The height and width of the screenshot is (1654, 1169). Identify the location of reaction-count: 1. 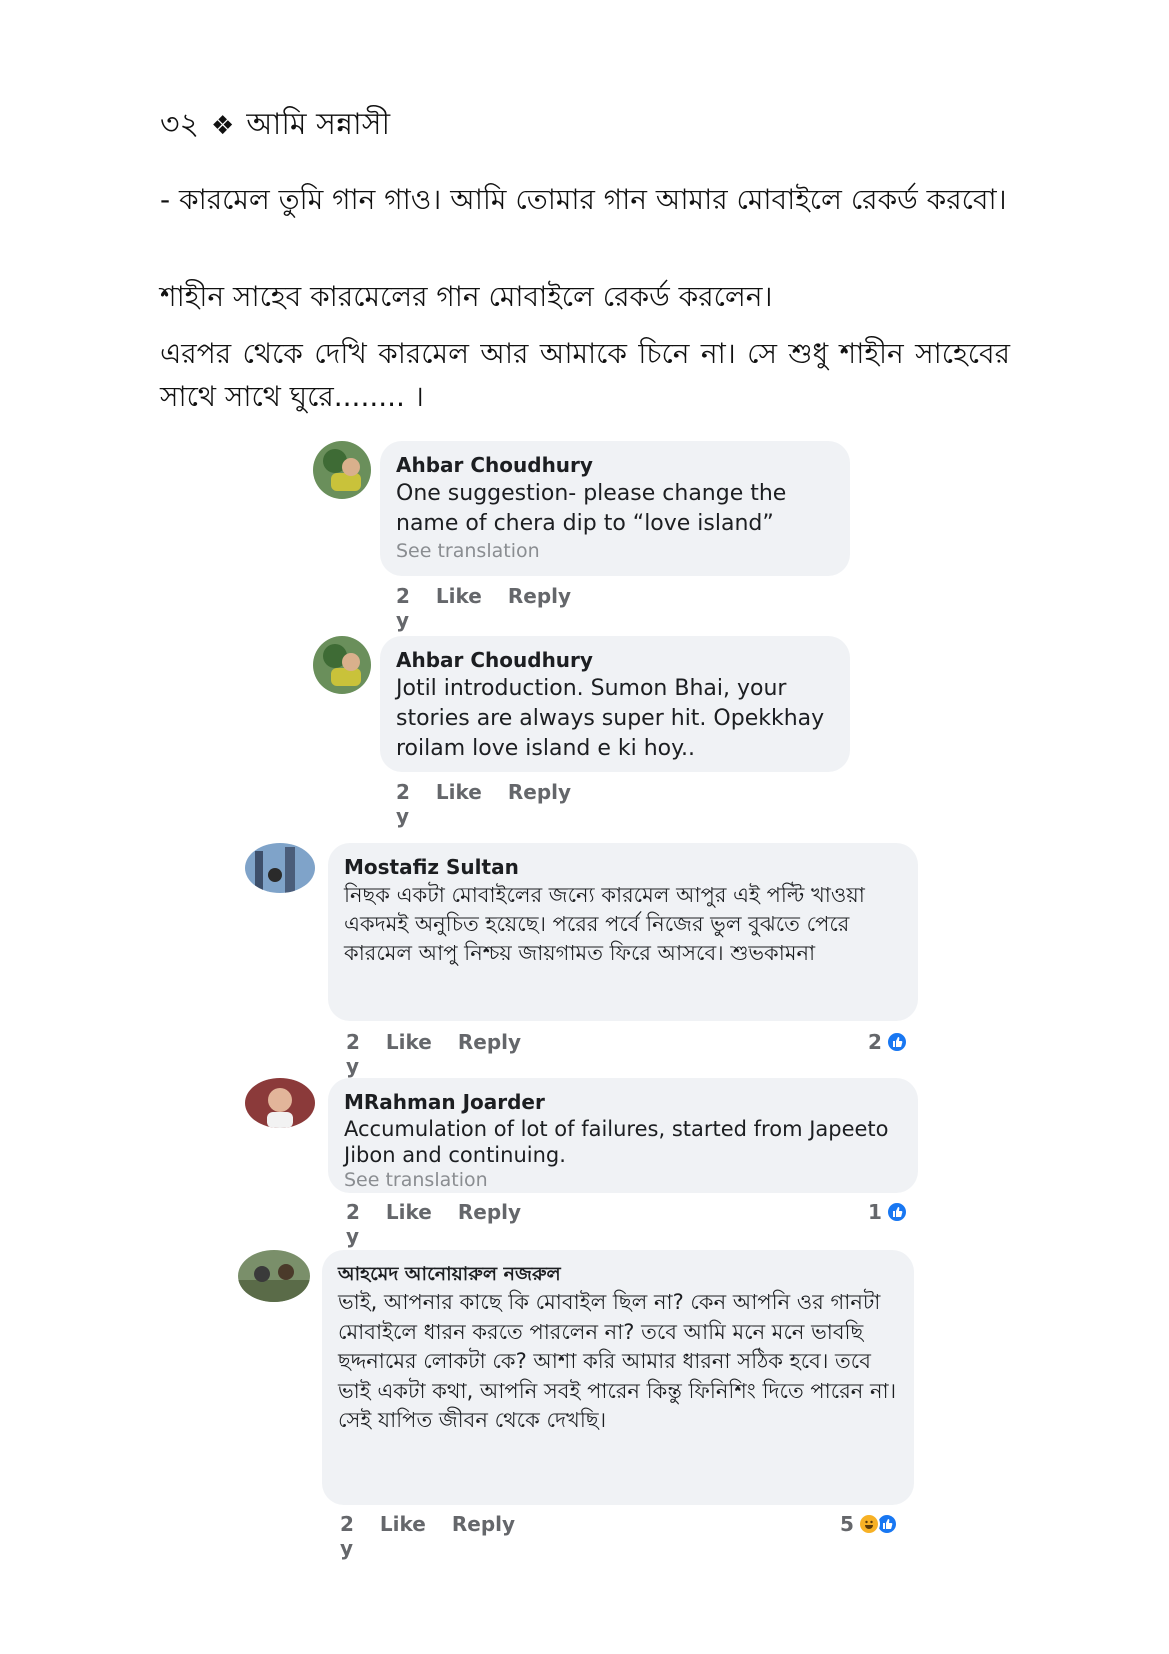
(888, 1212).